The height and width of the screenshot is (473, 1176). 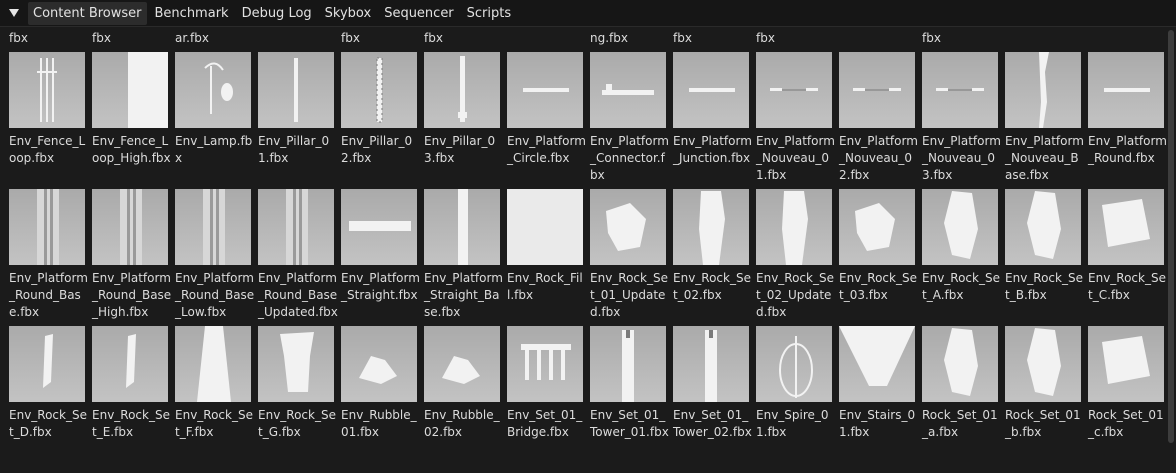 I want to click on asset-filename-label: Env_Rock_Set_02_Updated.fbx, so click(x=795, y=295).